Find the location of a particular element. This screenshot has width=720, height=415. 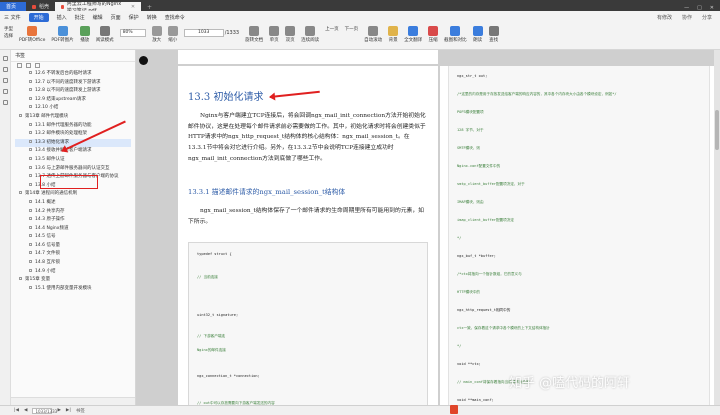

menu-convert: 转换 is located at coordinates (152, 17).